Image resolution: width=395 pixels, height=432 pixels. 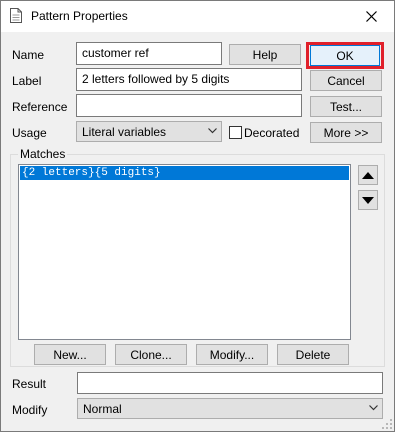 I want to click on help-button: Help, so click(x=265, y=54).